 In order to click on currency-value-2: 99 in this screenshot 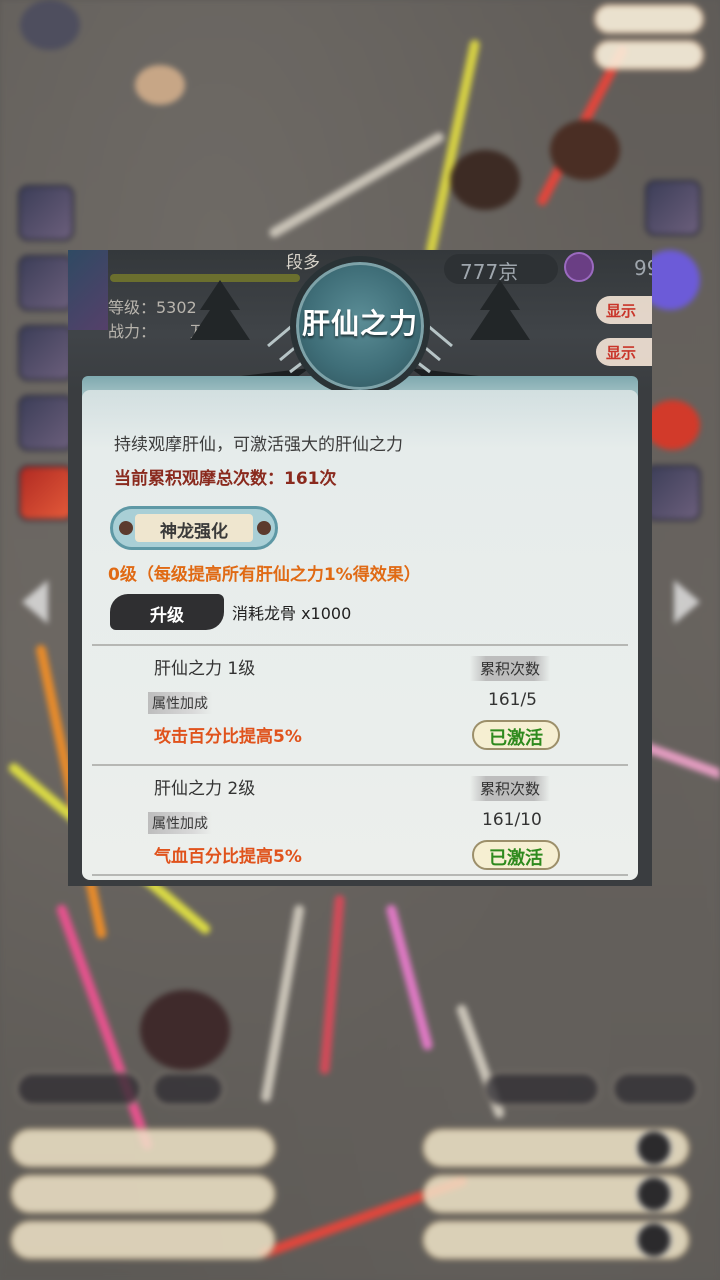, I will do `click(643, 268)`.